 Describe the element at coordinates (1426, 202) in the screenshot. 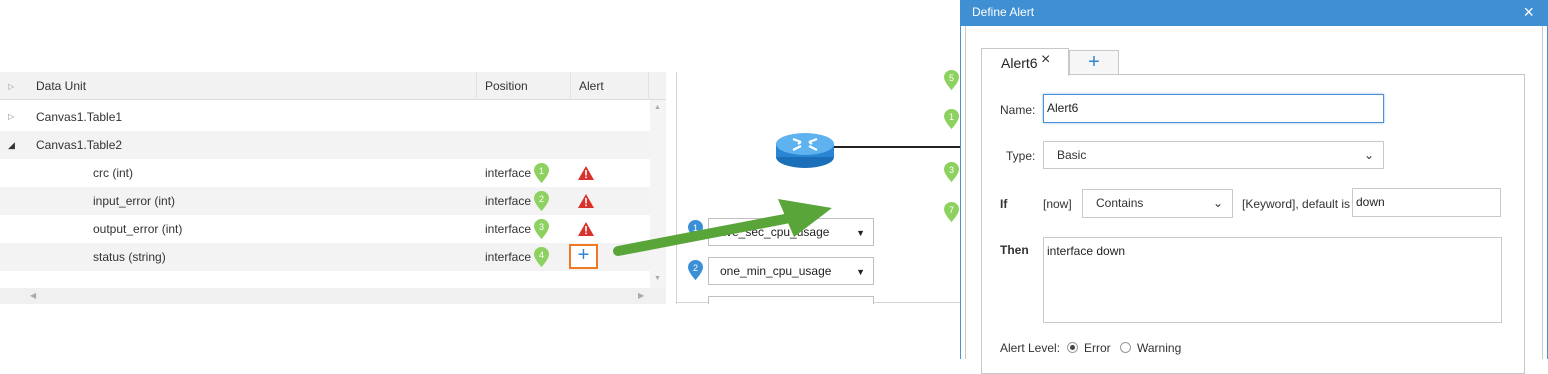

I see `keyword-input: down` at that location.